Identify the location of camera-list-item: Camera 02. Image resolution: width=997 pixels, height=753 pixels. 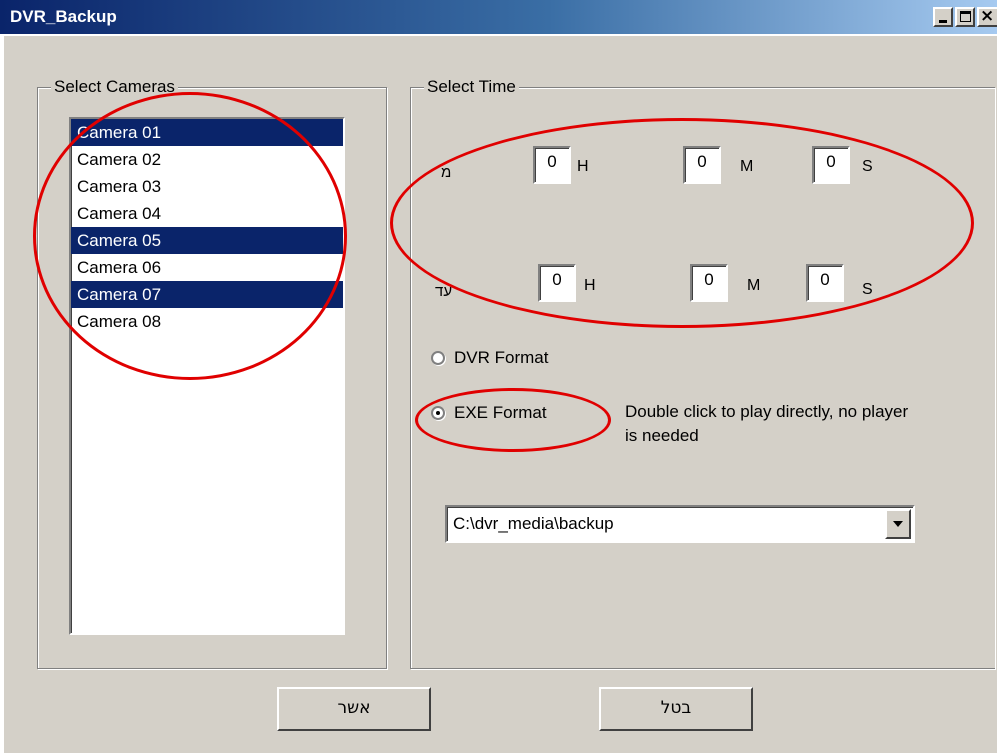
(207, 159).